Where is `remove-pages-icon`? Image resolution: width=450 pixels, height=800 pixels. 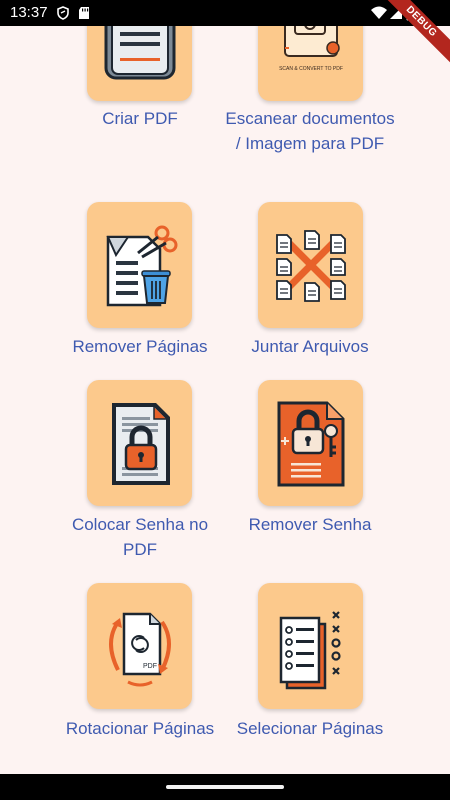 remove-pages-icon is located at coordinates (141, 266).